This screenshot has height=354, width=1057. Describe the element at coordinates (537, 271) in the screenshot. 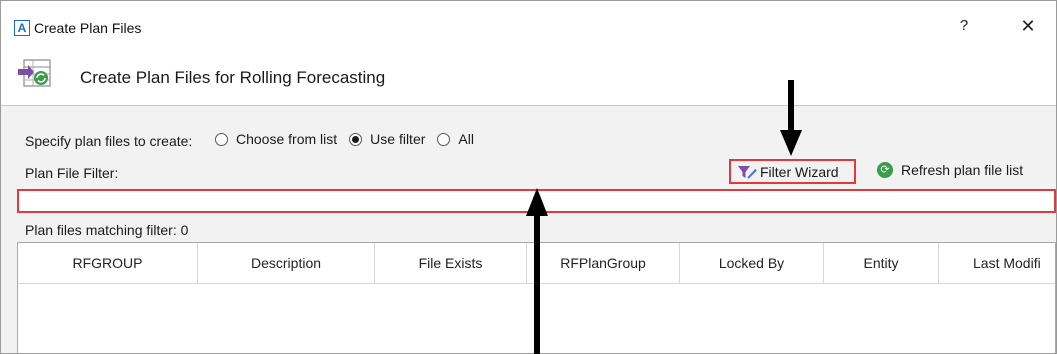

I see `arrow-up-annotation` at that location.